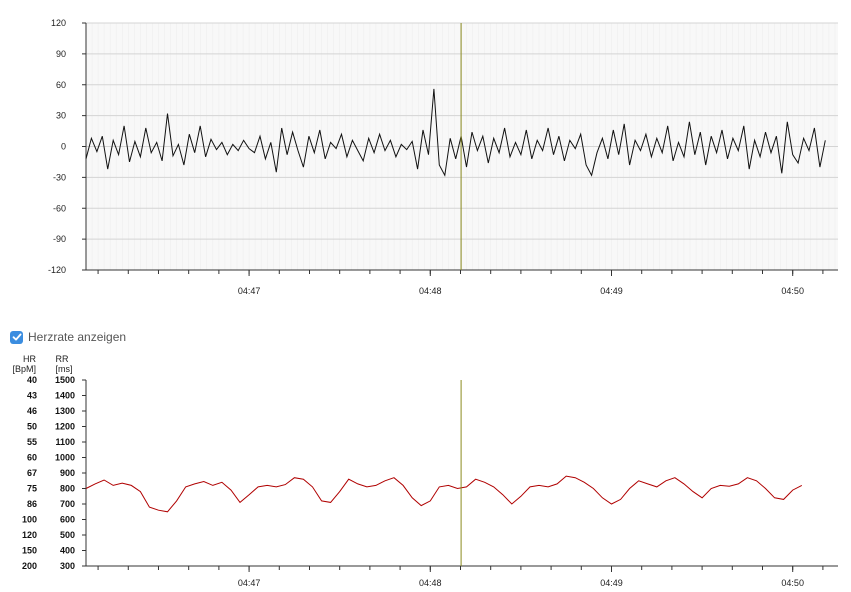 This screenshot has height=592, width=851. I want to click on rr-tick-label: 800, so click(67, 489).